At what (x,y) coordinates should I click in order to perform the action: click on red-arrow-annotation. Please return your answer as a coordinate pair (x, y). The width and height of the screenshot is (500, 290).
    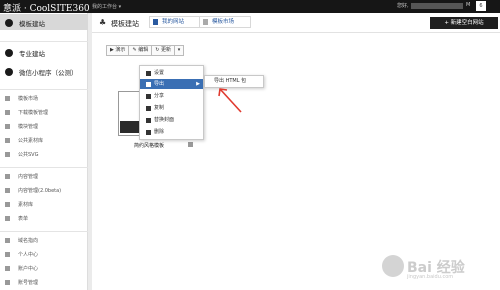
    Looking at the image, I should click on (230, 100).